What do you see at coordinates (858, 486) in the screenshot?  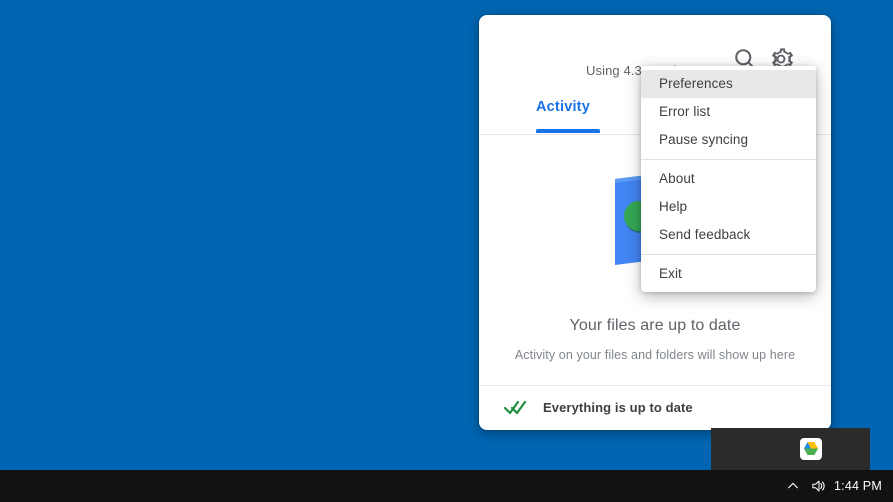 I see `taskbar-clock: 1:44 PM` at bounding box center [858, 486].